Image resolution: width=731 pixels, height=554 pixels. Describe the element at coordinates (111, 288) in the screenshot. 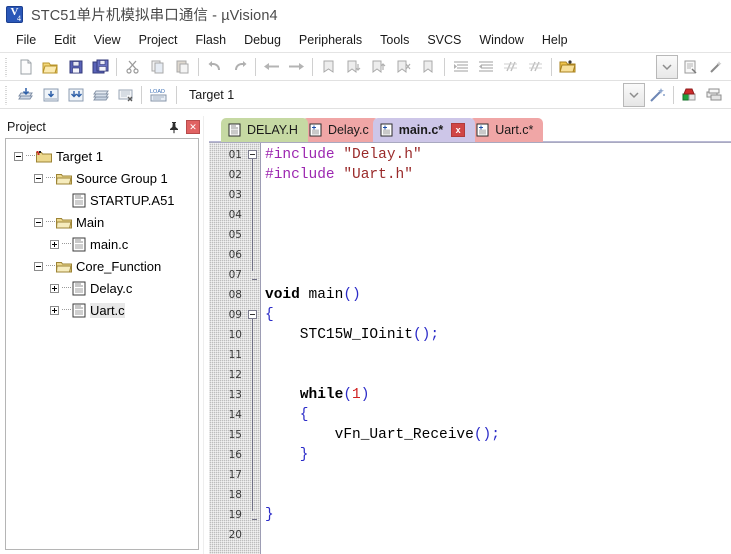

I see `tree-item-label: Delay.c` at that location.